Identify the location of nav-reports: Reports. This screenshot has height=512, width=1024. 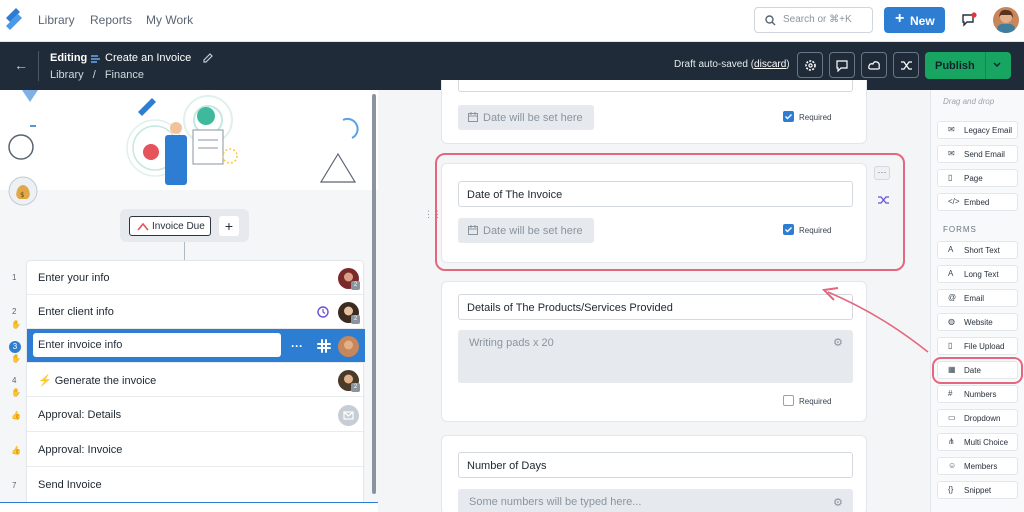
(111, 20).